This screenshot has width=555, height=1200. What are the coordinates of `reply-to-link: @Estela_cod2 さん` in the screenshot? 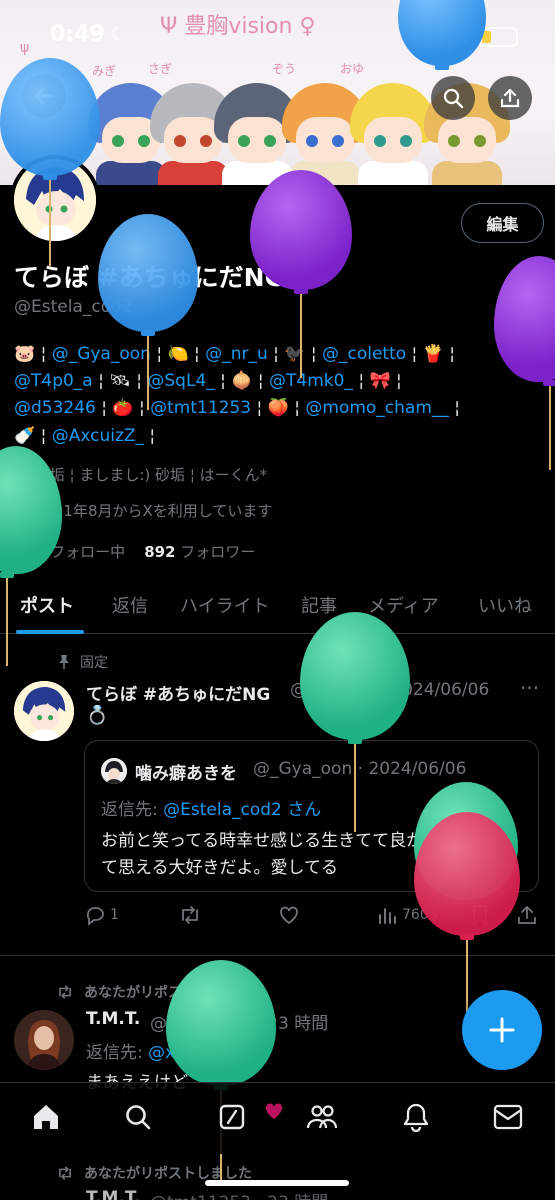 It's located at (242, 810).